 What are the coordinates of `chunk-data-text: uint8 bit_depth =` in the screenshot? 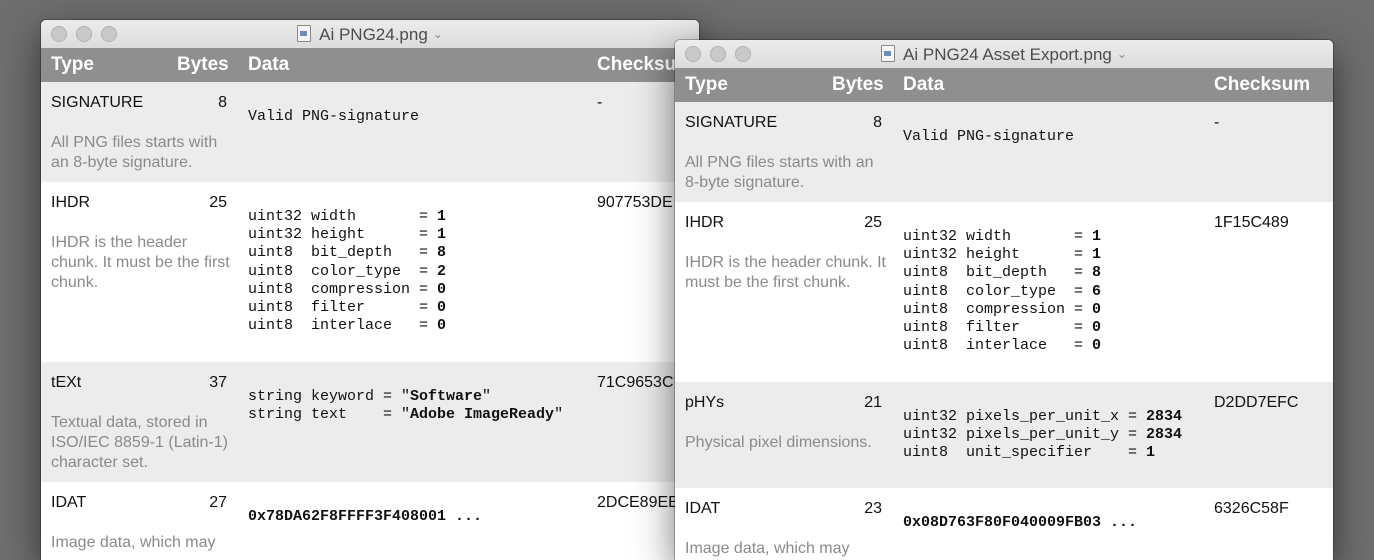 It's located at (343, 253).